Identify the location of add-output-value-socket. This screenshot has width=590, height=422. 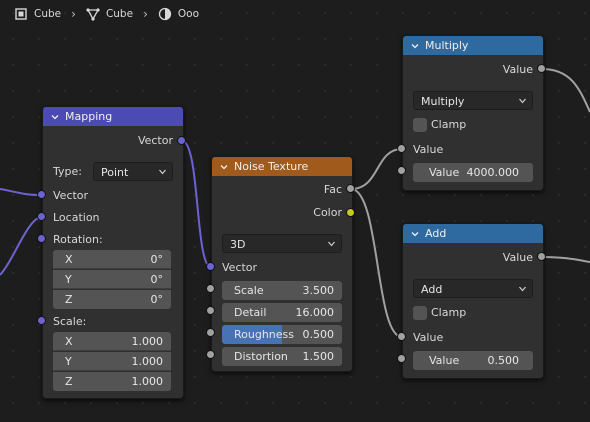
(541, 256).